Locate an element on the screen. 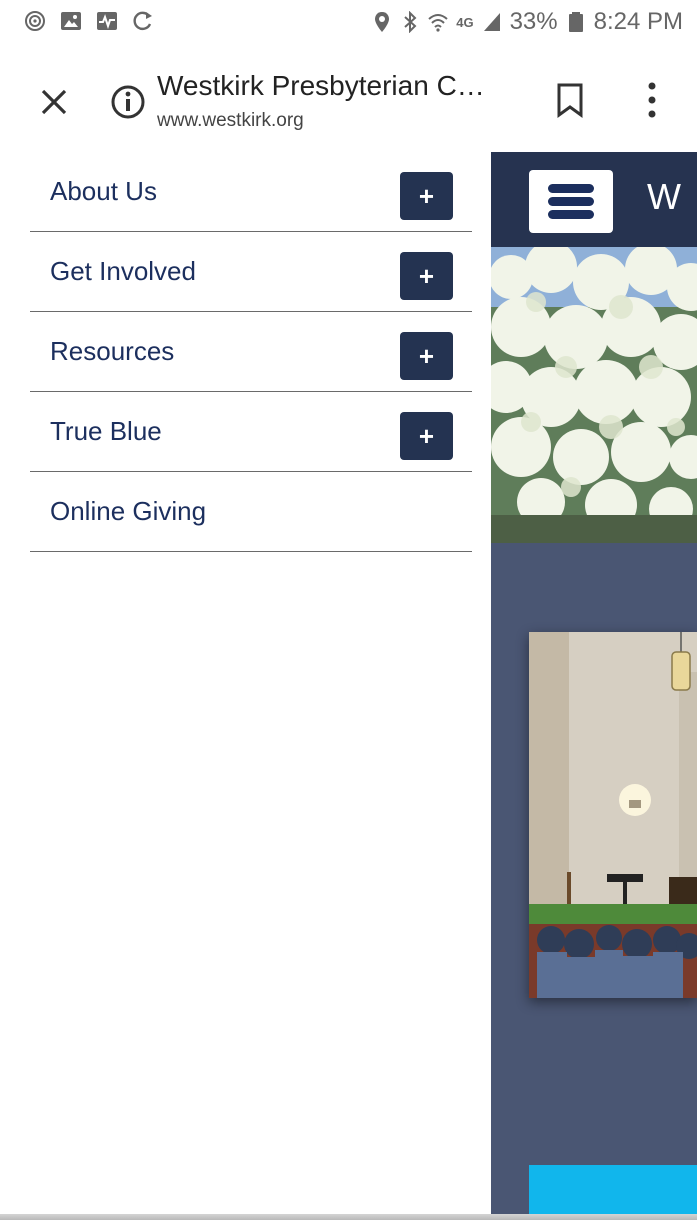 The image size is (697, 1220). sanctuary-photo is located at coordinates (613, 815).